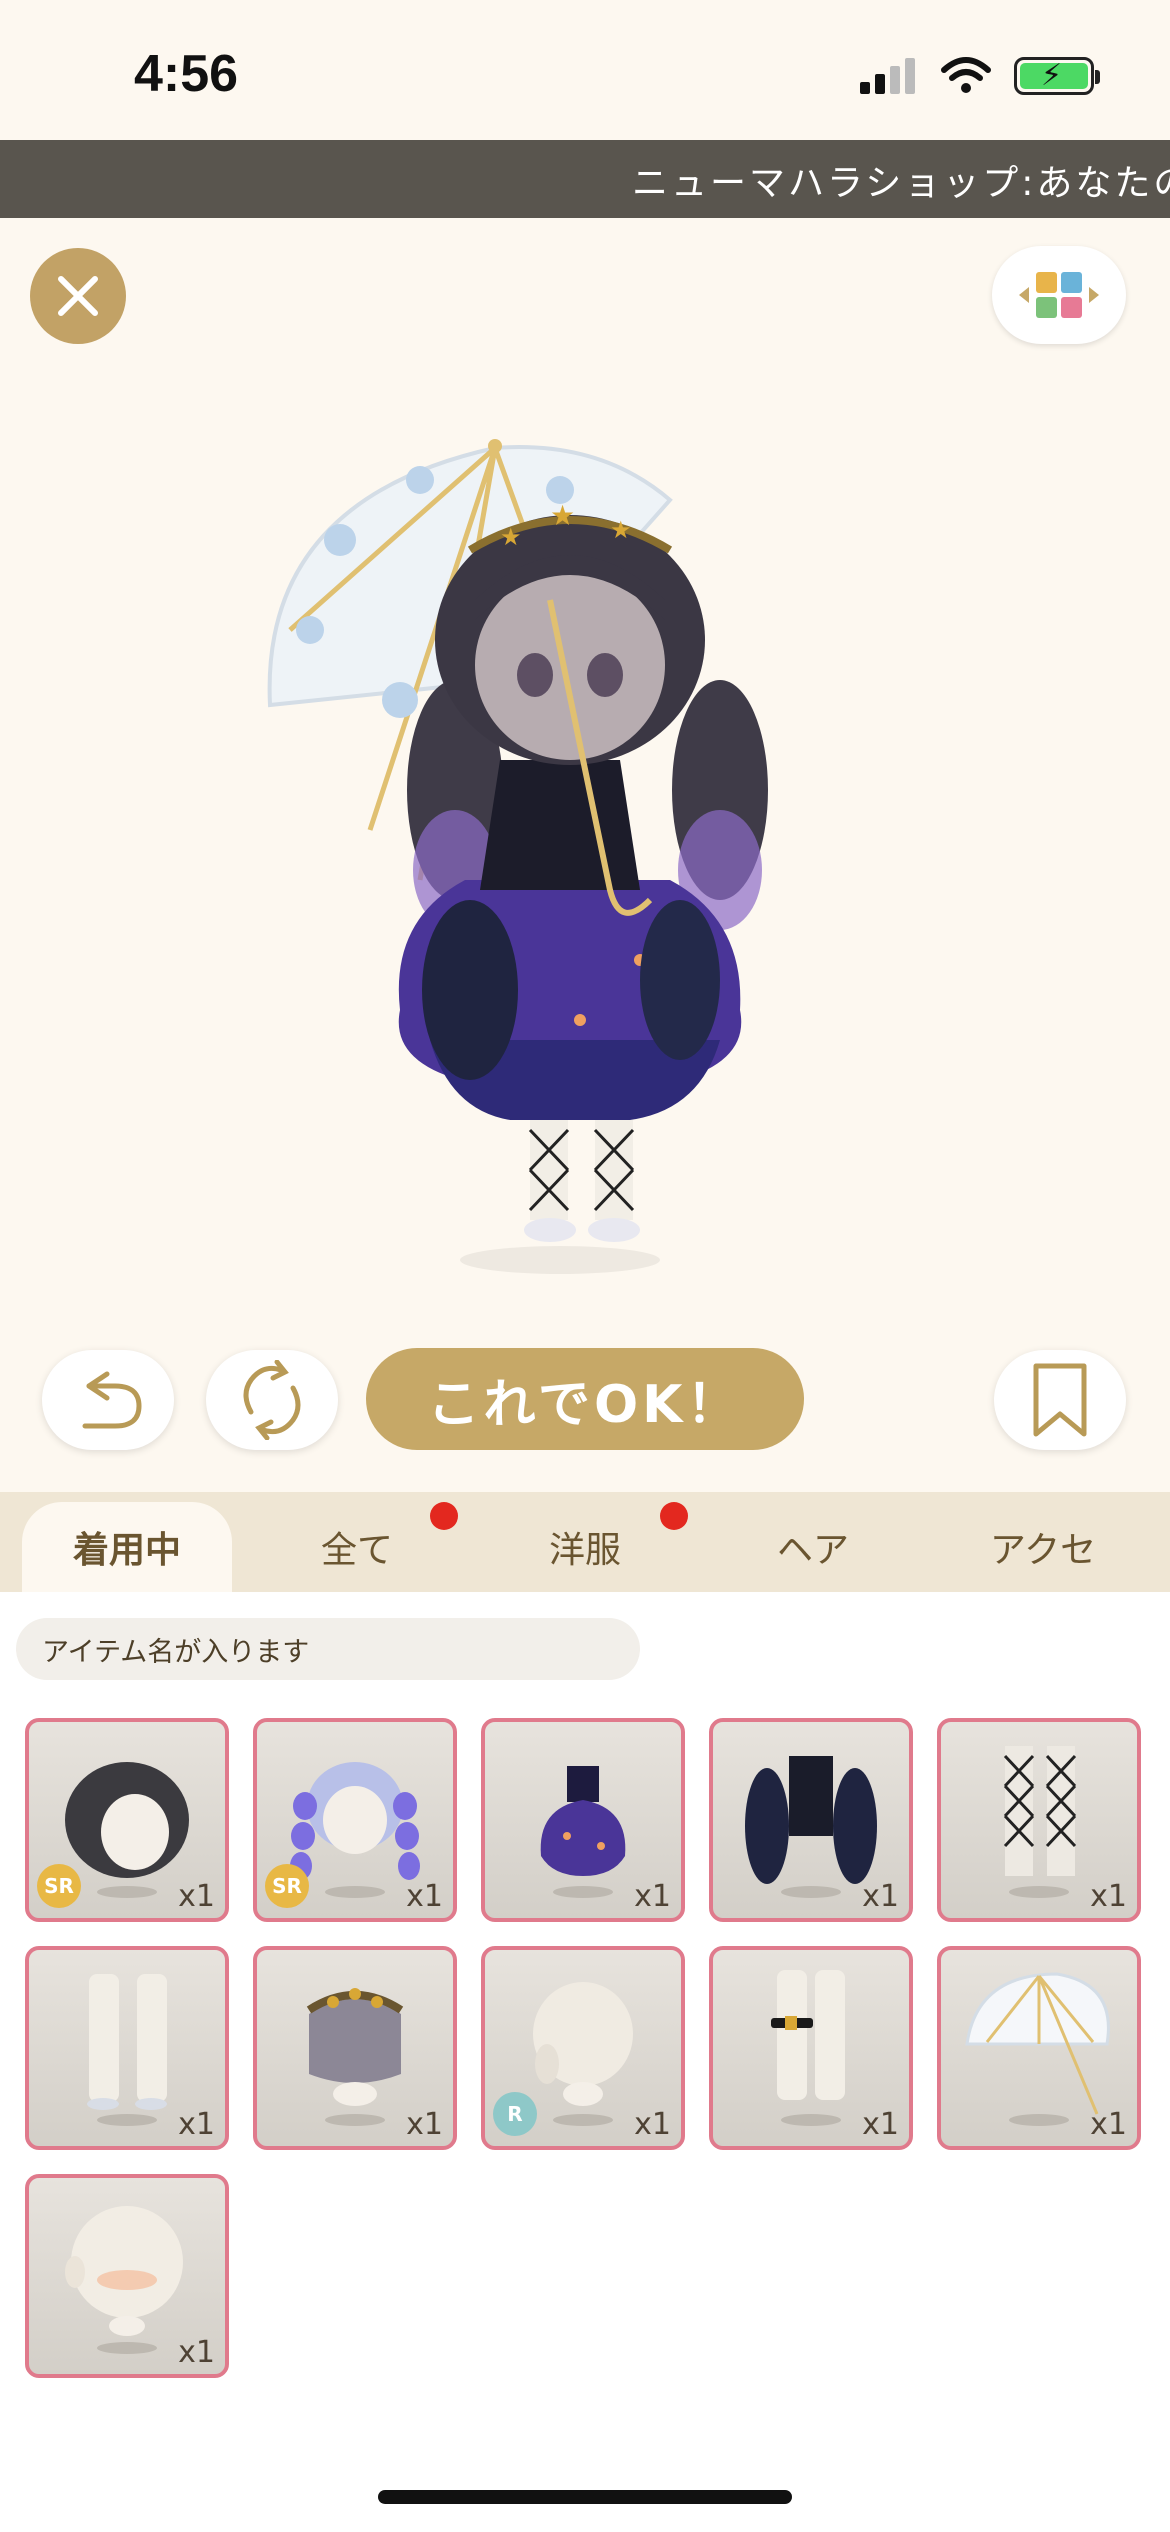  What do you see at coordinates (585, 179) in the screenshot?
I see `announcement-marquee: ニューマハラショップ:あなたの` at bounding box center [585, 179].